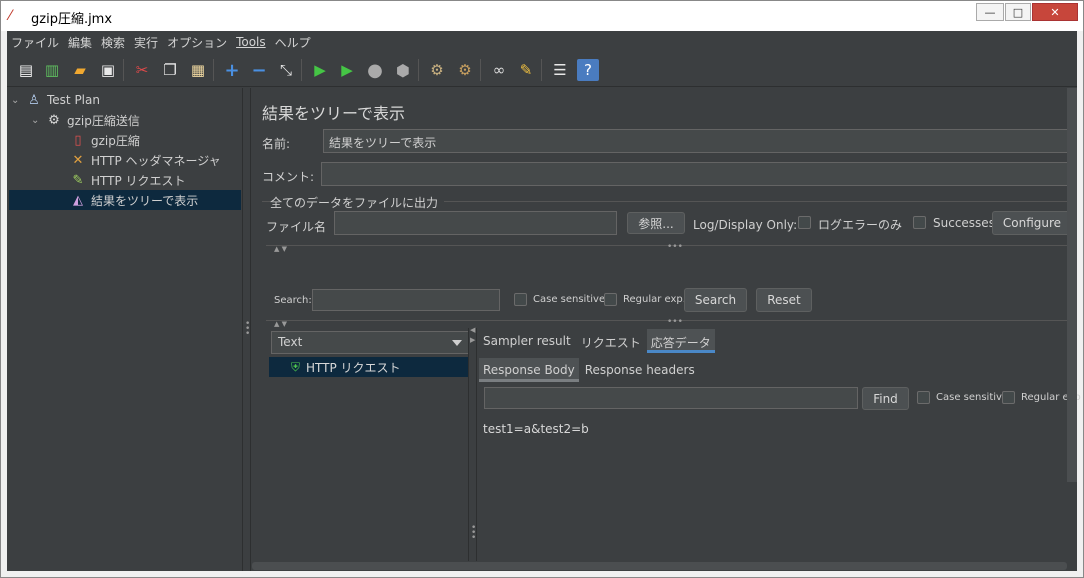 This screenshot has width=1084, height=578. I want to click on save-icon: ▣, so click(108, 70).